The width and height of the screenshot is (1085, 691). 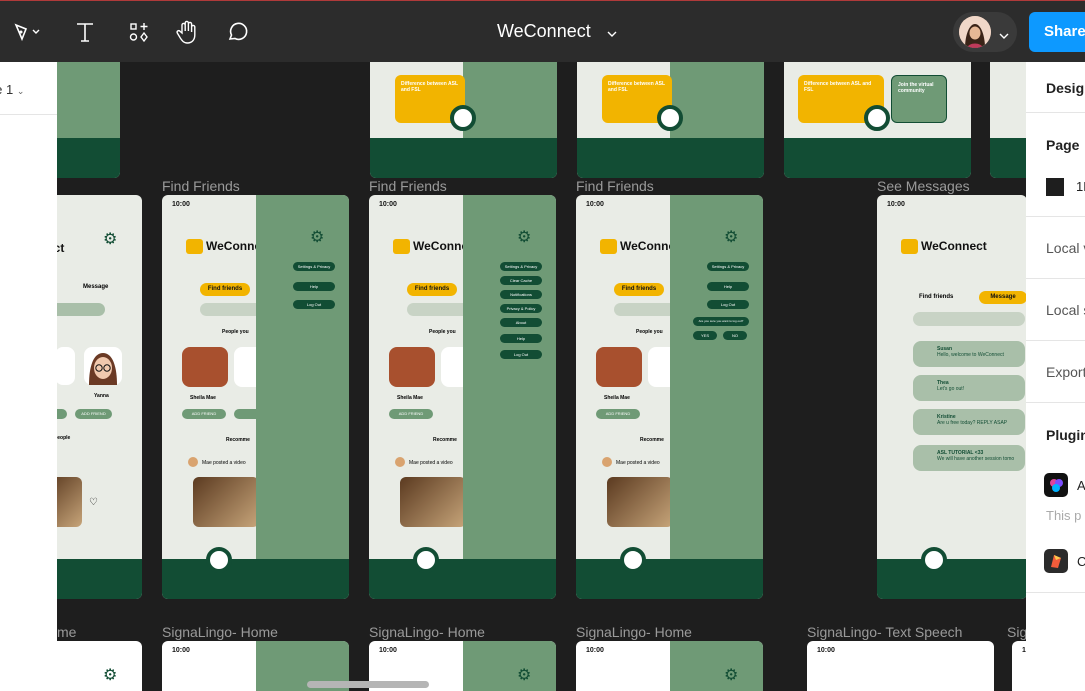 What do you see at coordinates (1065, 310) in the screenshot?
I see `local-styles: Local styles` at bounding box center [1065, 310].